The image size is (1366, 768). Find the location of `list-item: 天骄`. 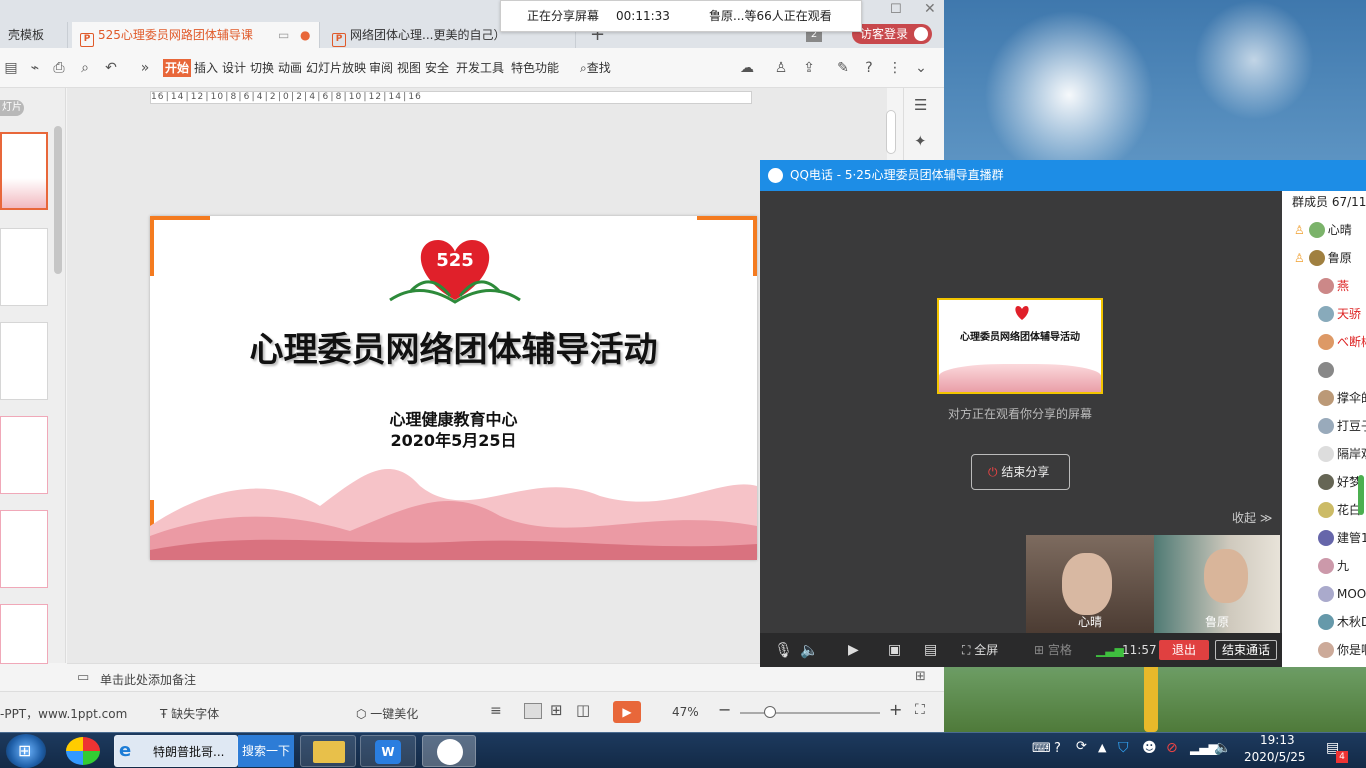

list-item: 天骄 is located at coordinates (1324, 314).